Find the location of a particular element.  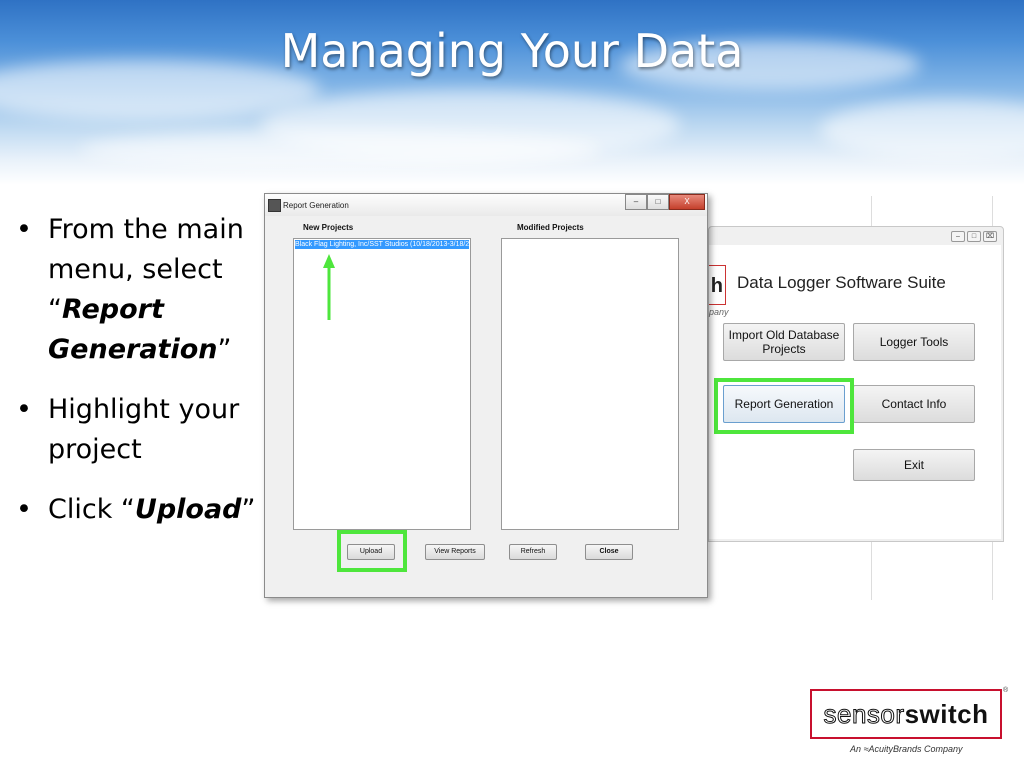

app-logo-fragment: h is located at coordinates (717, 285).